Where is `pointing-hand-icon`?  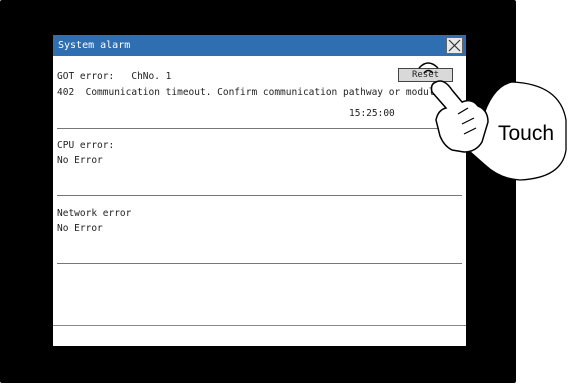 pointing-hand-icon is located at coordinates (453, 107).